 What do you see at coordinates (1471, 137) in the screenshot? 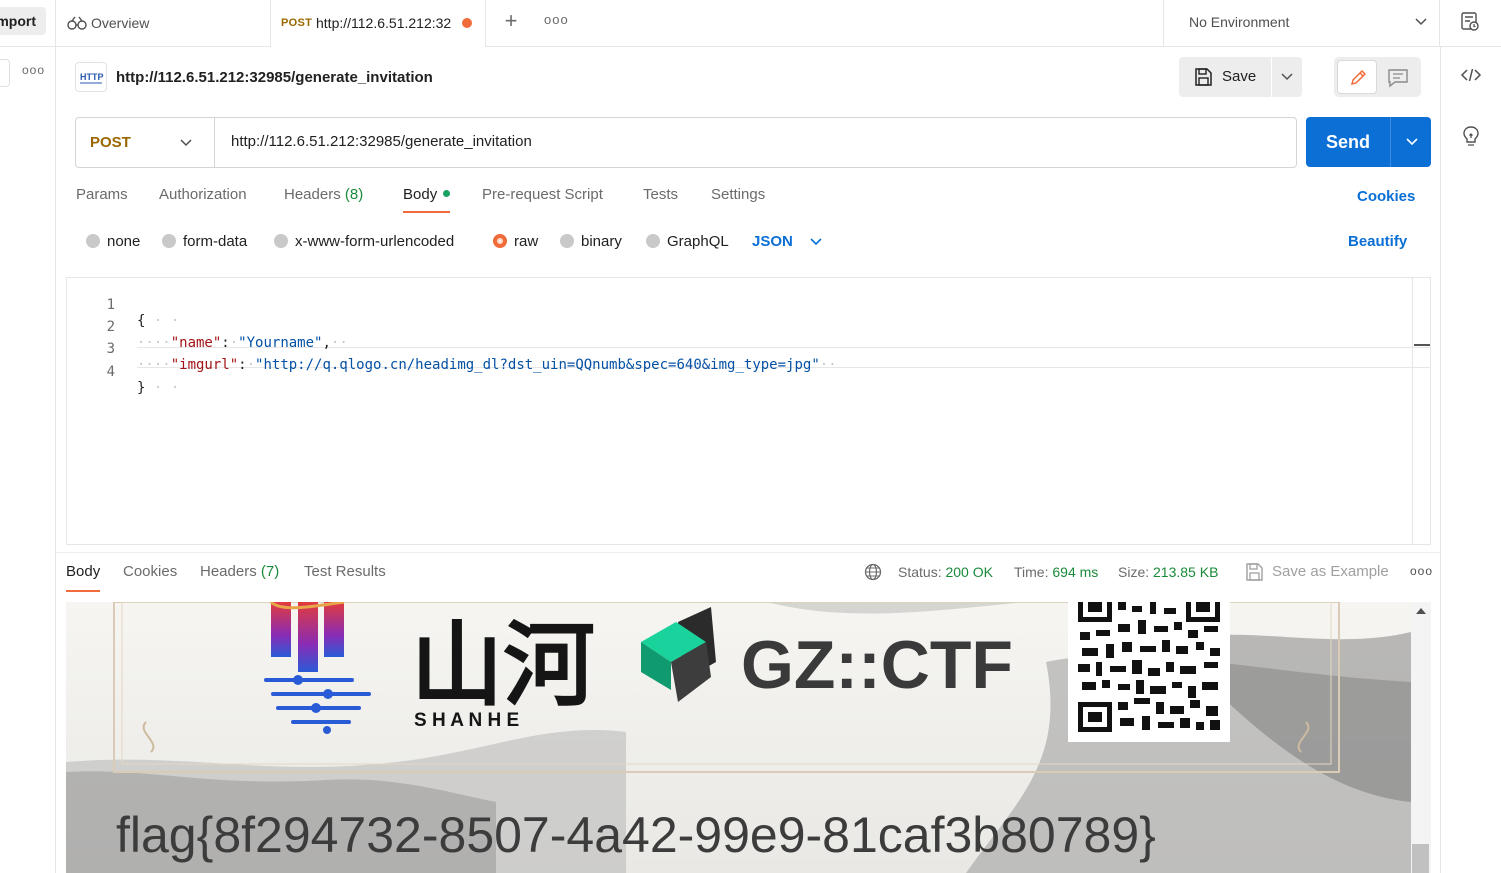
I see `lightbulb-icon` at bounding box center [1471, 137].